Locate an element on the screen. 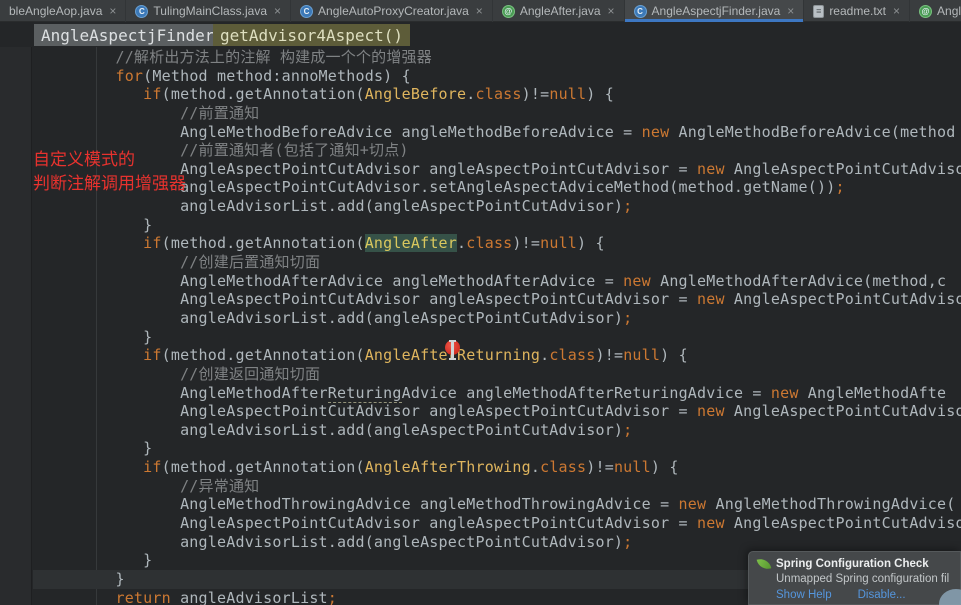 The height and width of the screenshot is (605, 961). breadcrumb: AngleAspectjFinder getAdvisor4Aspect() is located at coordinates (480, 35).